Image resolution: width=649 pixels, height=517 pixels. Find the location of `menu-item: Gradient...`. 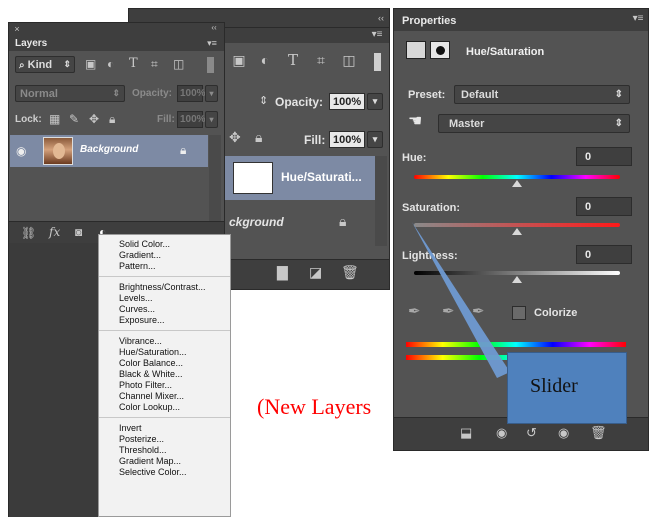

menu-item: Gradient... is located at coordinates (164, 255).